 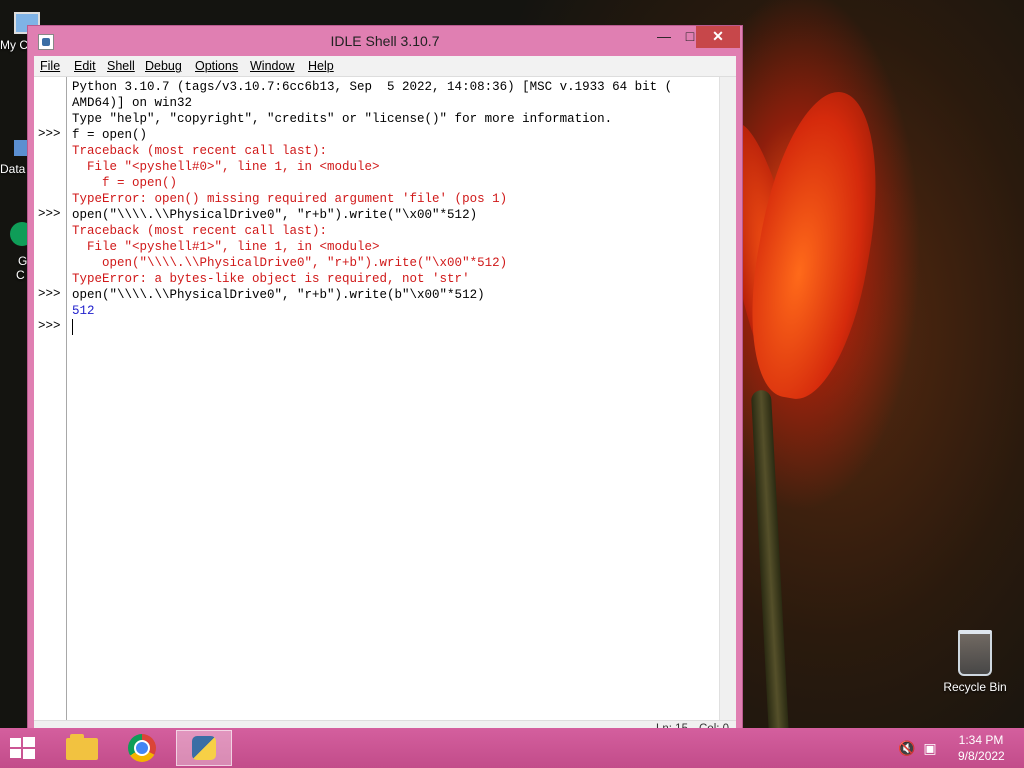 I want to click on python-icon, so click(x=204, y=748).